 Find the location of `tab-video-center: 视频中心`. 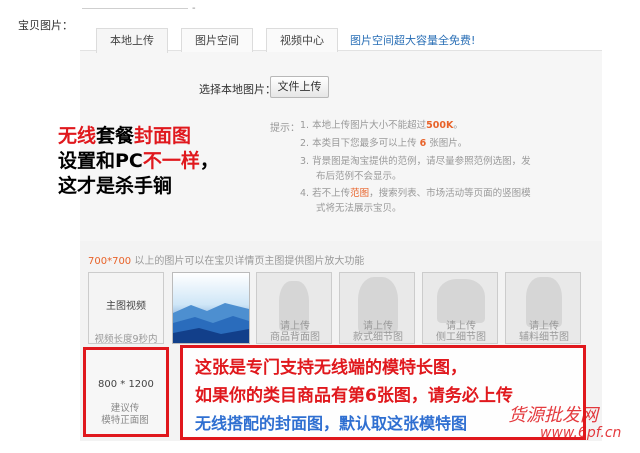

tab-video-center: 视频中心 is located at coordinates (302, 40).